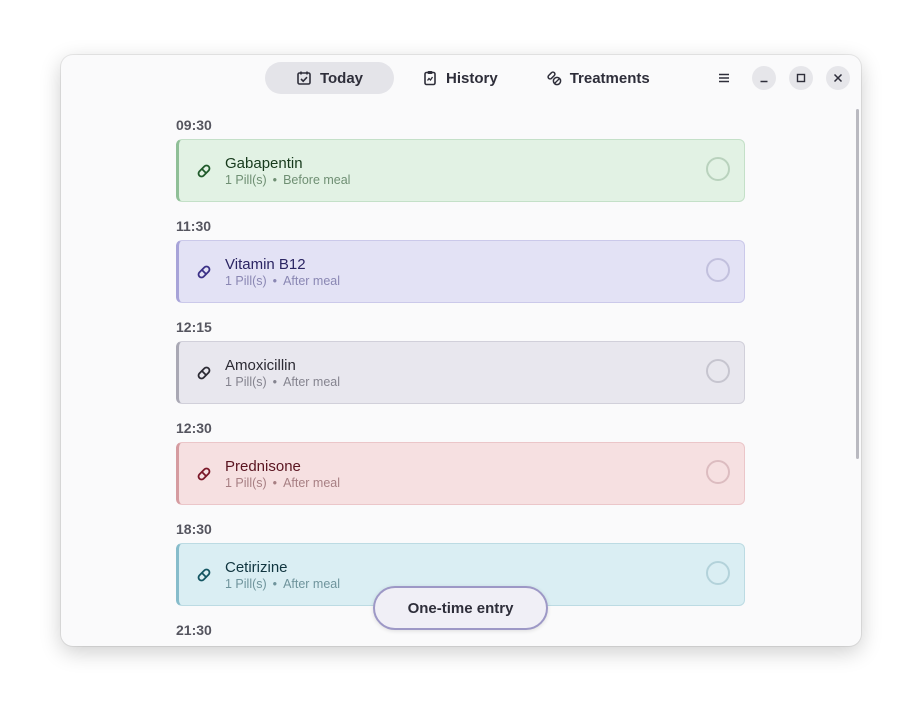 Image resolution: width=922 pixels, height=713 pixels. I want to click on pills-icon, so click(554, 78).